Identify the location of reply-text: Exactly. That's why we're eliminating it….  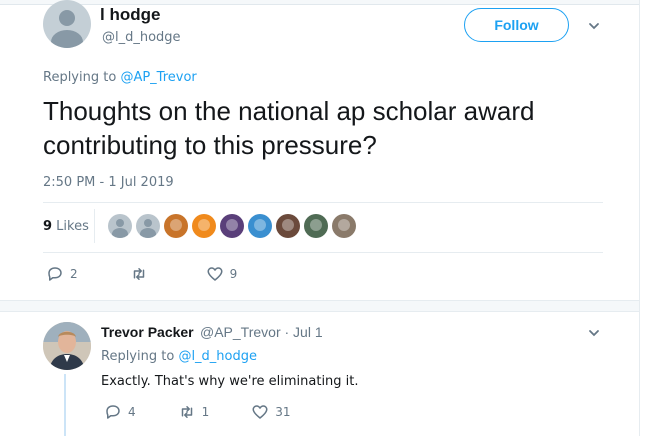
(230, 381).